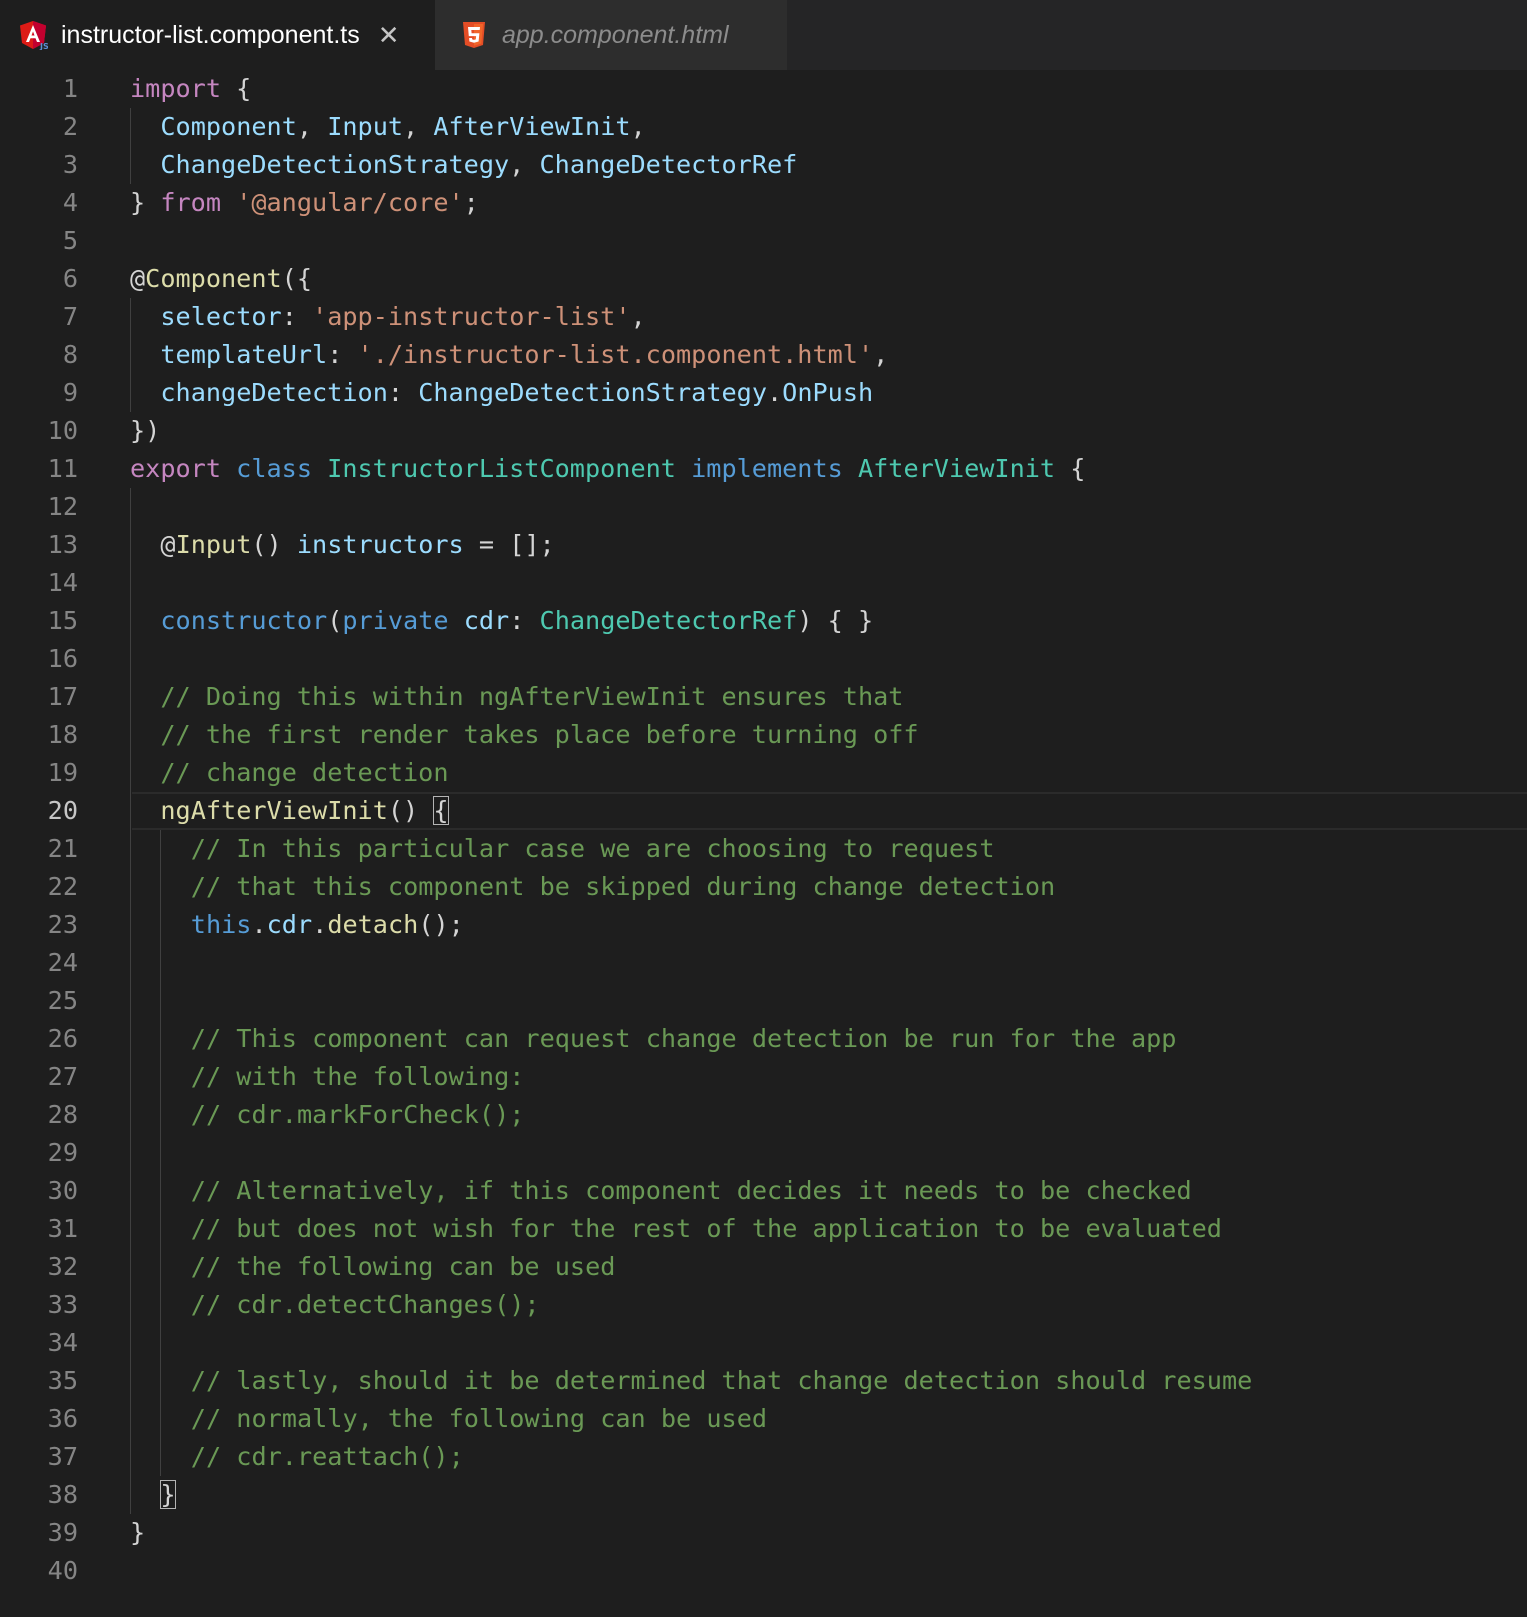  Describe the element at coordinates (62, 544) in the screenshot. I see `line-number: 13` at that location.